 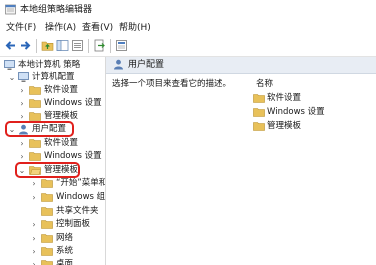 What do you see at coordinates (188, 10) in the screenshot?
I see `title-bar: 本地组策略编辑器` at bounding box center [188, 10].